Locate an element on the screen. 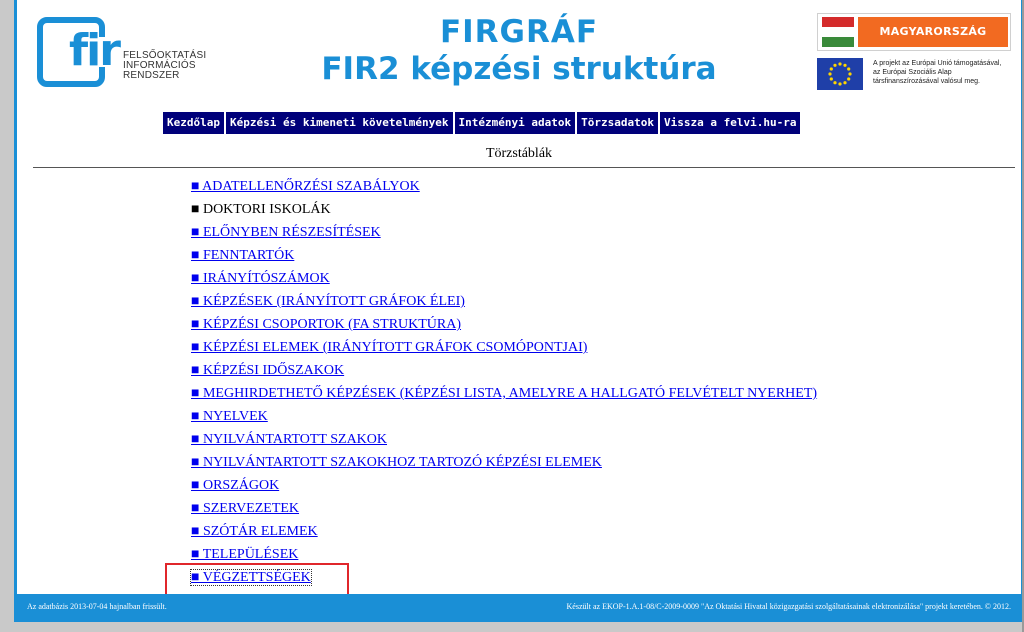 This screenshot has width=1024, height=632. list-item-link: ■ KÉPZÉSI CSOPORTOK (FA STRUKTÚRA) is located at coordinates (326, 324).